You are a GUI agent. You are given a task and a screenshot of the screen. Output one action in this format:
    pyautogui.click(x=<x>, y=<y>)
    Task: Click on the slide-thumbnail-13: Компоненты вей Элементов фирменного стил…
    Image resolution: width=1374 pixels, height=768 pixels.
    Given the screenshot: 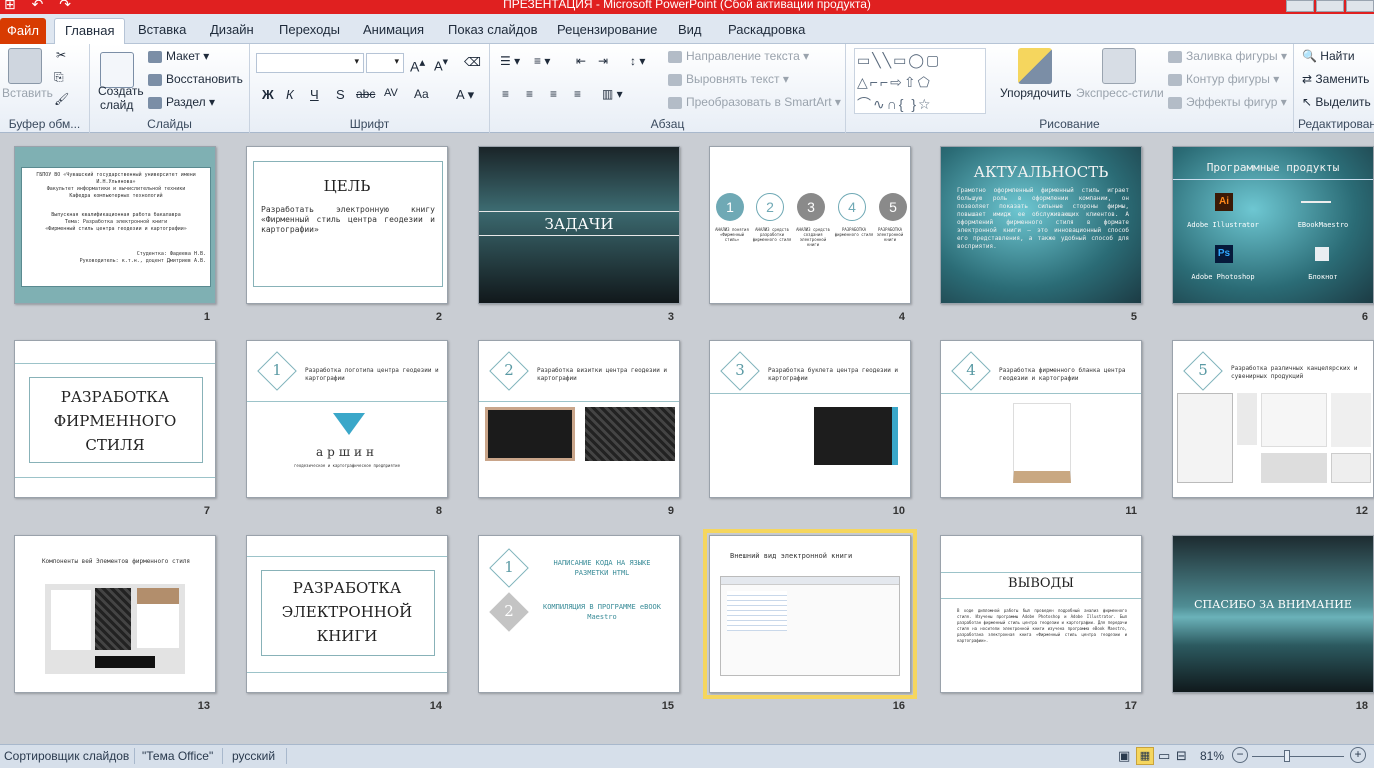 What is the action you would take?
    pyautogui.click(x=115, y=614)
    